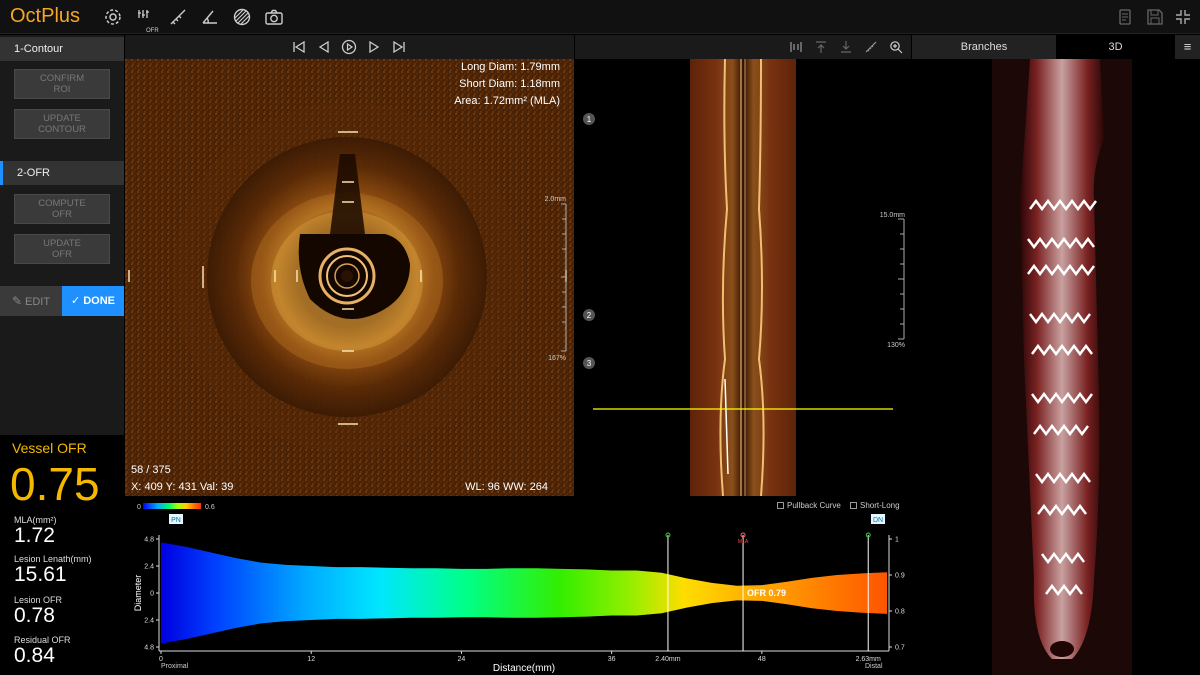  Describe the element at coordinates (147, 20) in the screenshot. I see `ofr-icon: OFR` at that location.